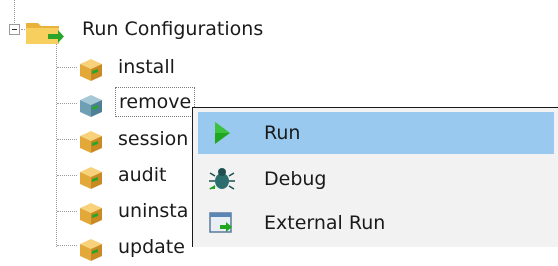  Describe the element at coordinates (146, 67) in the screenshot. I see `tree-item-label: install` at that location.